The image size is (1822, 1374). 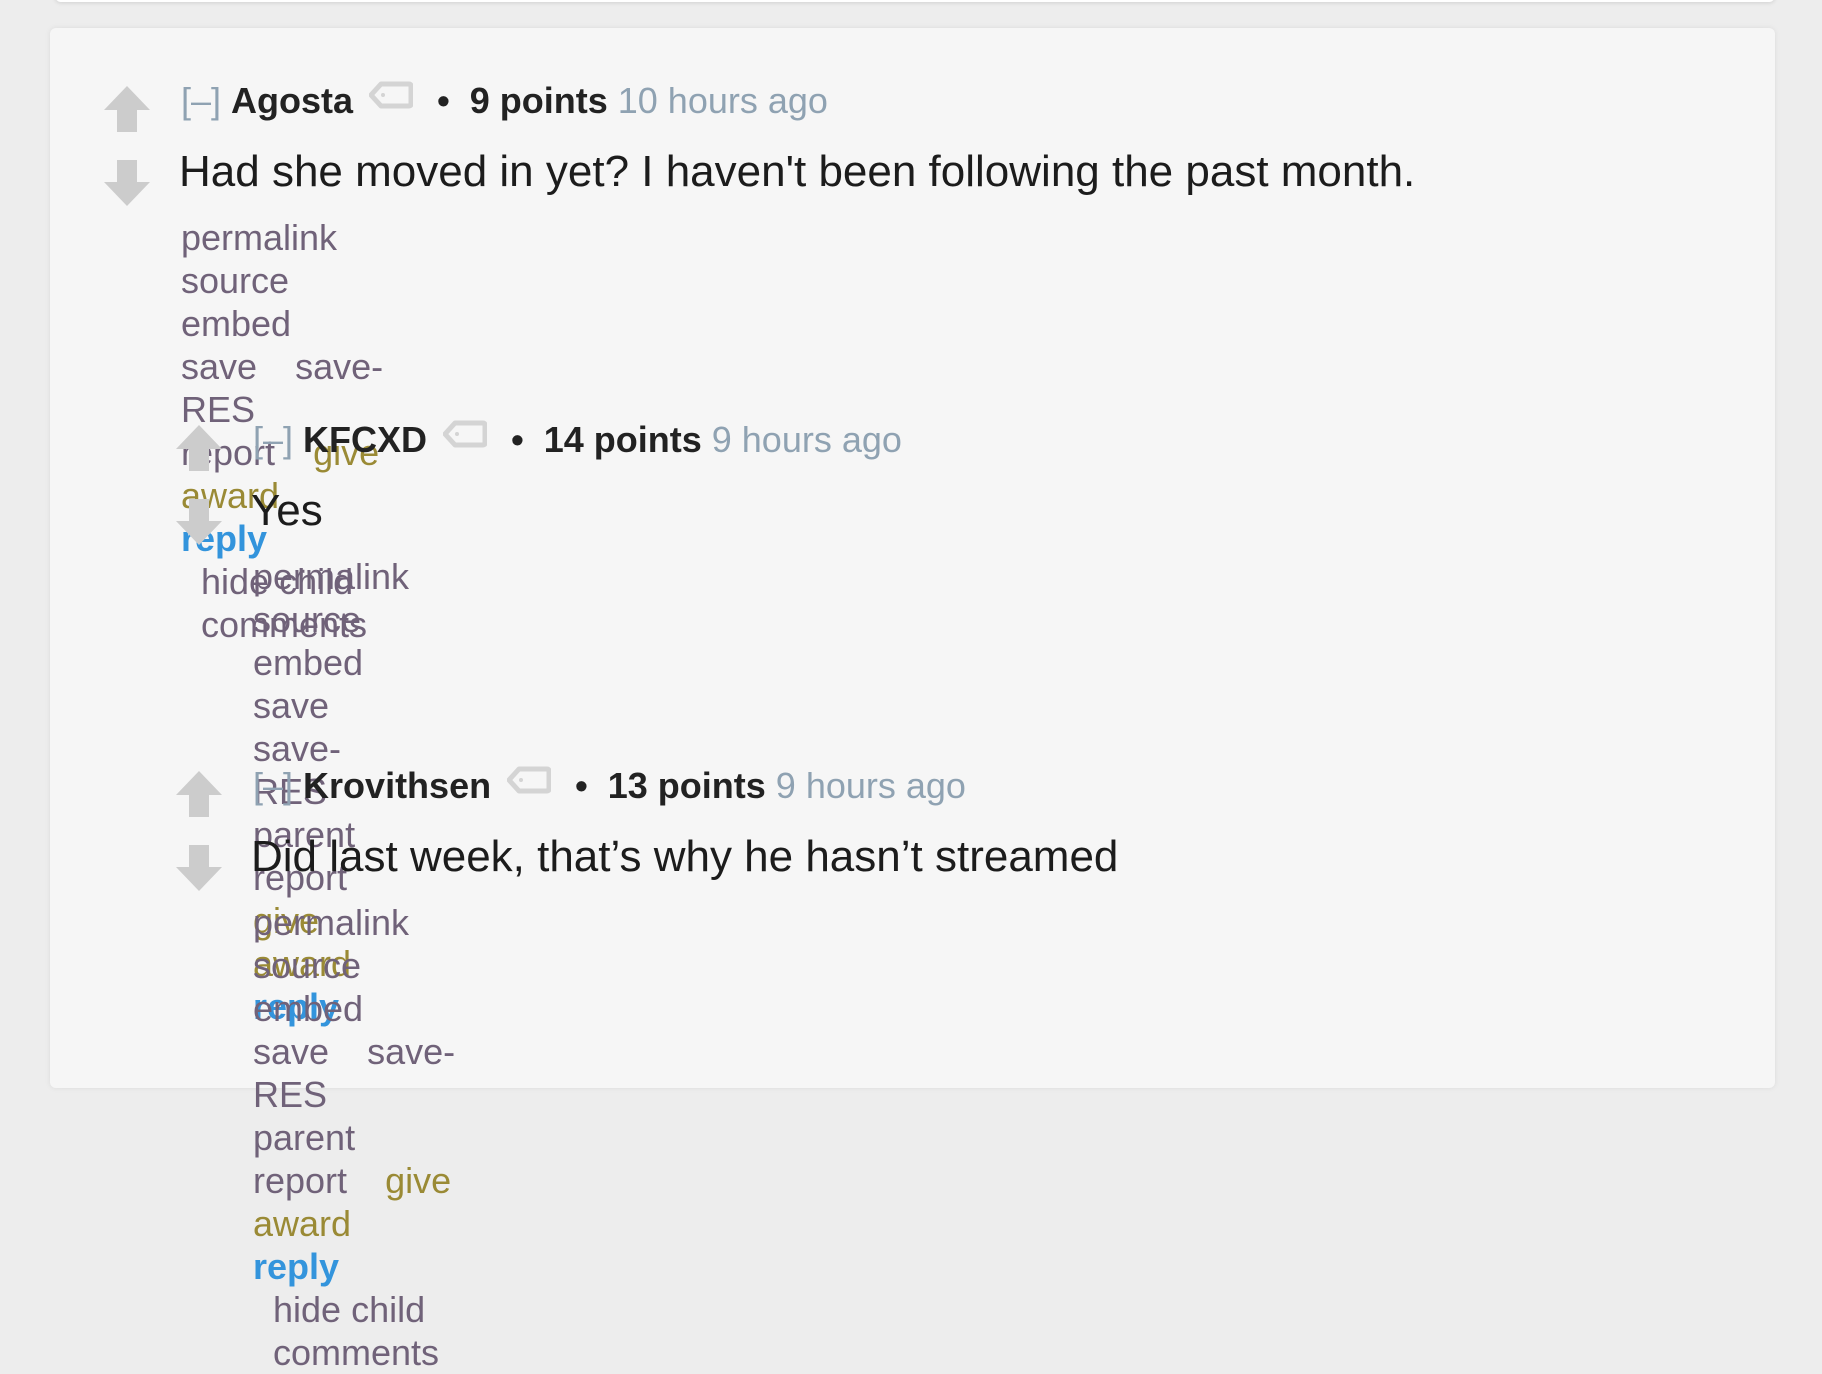 I want to click on comment-tagline: [–] KFCXD • 14 points 9 hours ago, so click(x=577, y=441).